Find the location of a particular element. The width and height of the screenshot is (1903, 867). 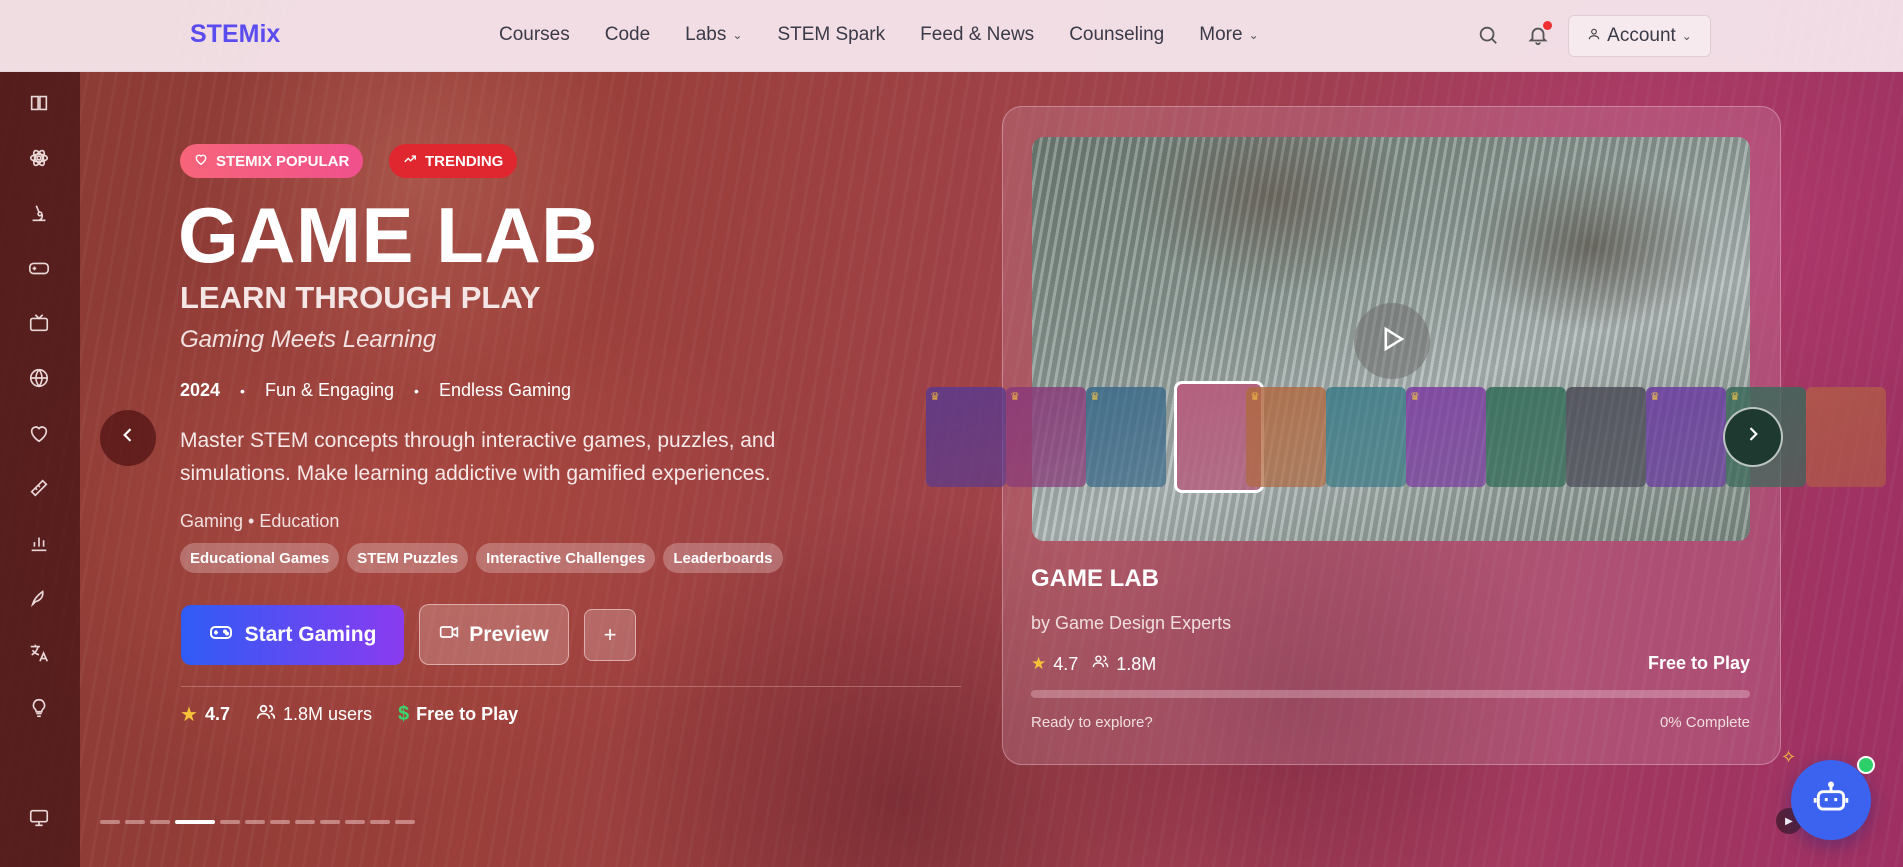

chart-icon is located at coordinates (40, 544).